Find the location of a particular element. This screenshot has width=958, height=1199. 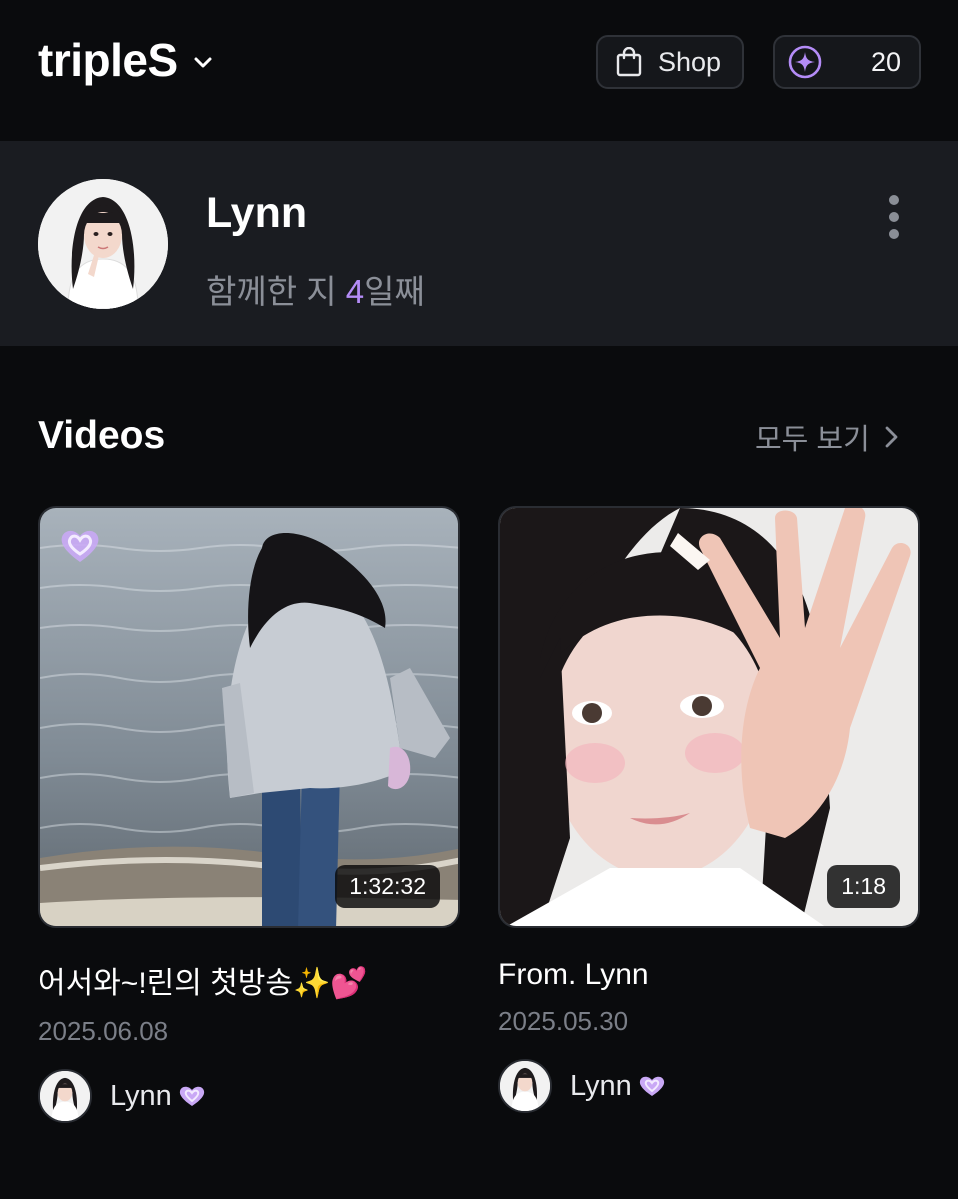

chevron-down-icon is located at coordinates (203, 62).